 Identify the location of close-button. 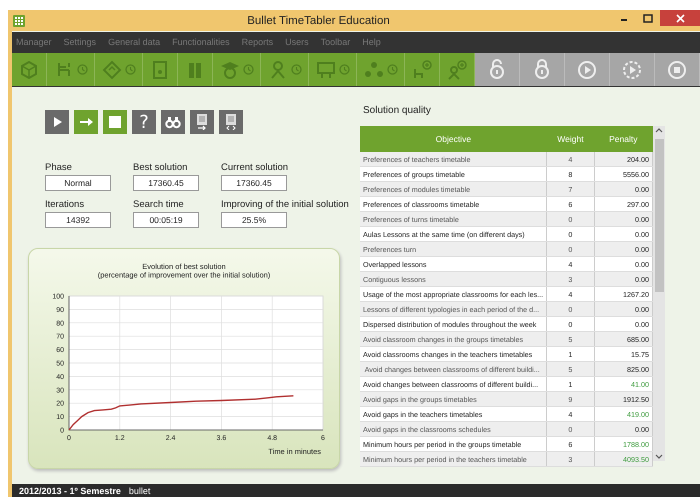
(680, 18).